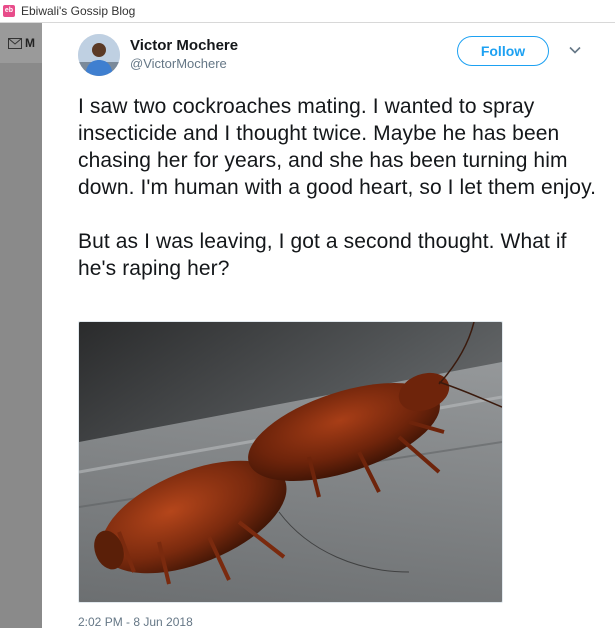 The height and width of the screenshot is (629, 615). What do you see at coordinates (184, 45) in the screenshot?
I see `author-name: Victor Mochere` at bounding box center [184, 45].